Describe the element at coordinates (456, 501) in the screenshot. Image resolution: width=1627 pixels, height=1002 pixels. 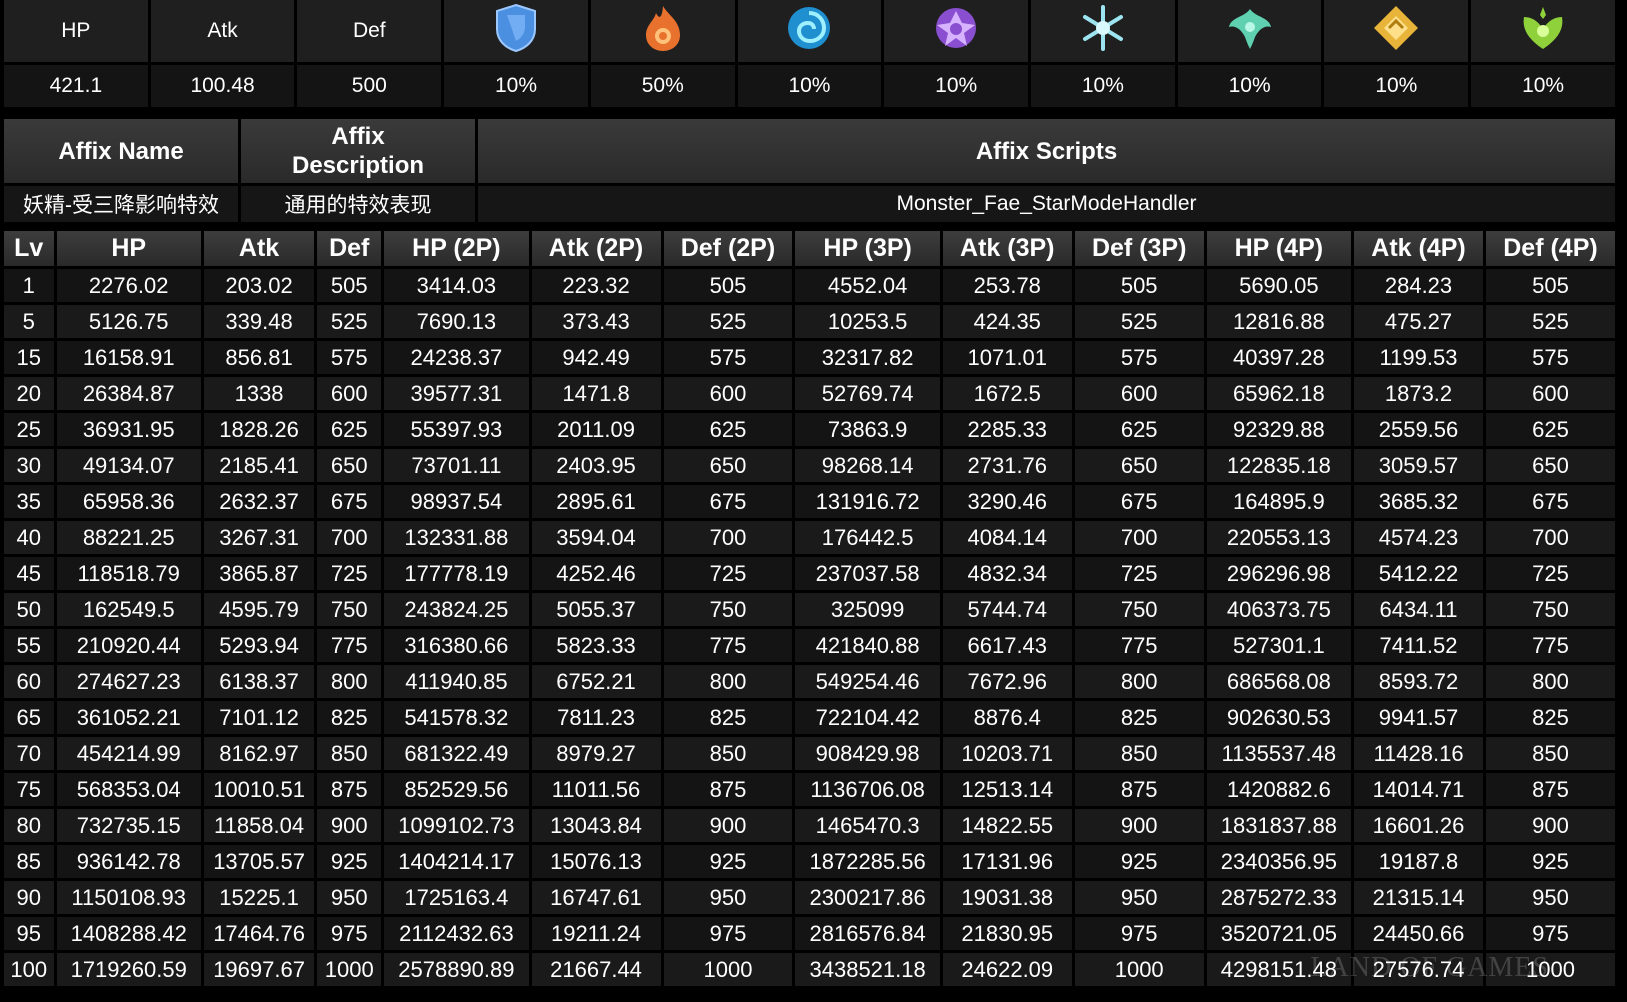
I see `table-cell: 98937.54` at that location.